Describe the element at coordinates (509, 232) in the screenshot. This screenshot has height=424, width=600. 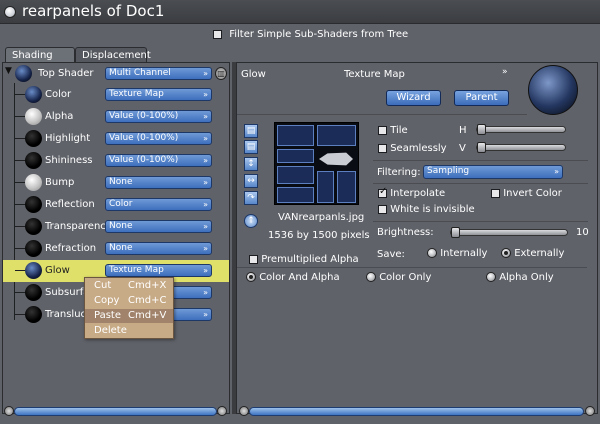
I see `brightness-slider` at that location.